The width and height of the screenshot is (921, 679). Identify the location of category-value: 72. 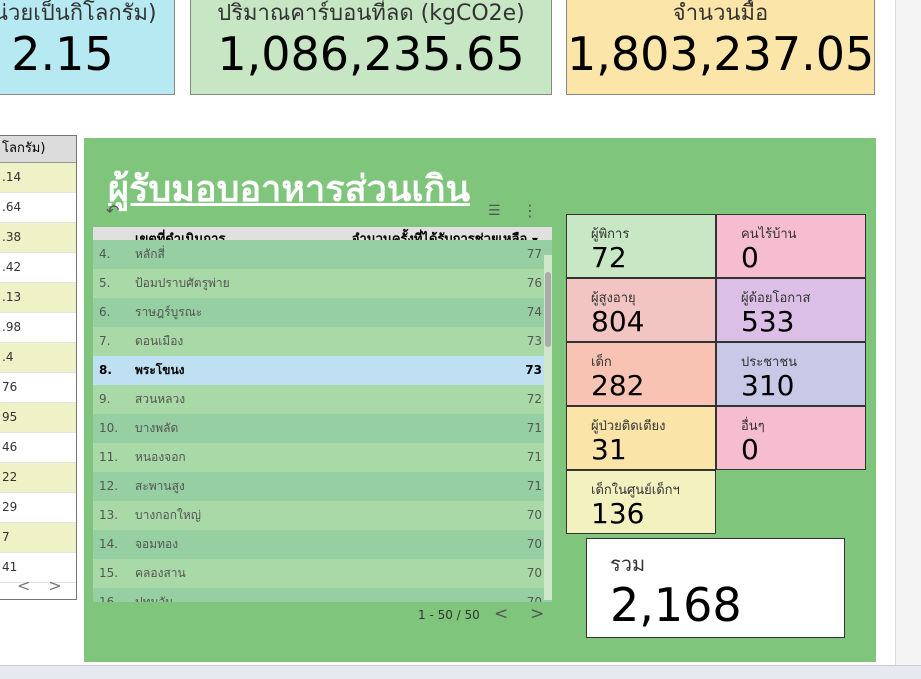
(609, 257).